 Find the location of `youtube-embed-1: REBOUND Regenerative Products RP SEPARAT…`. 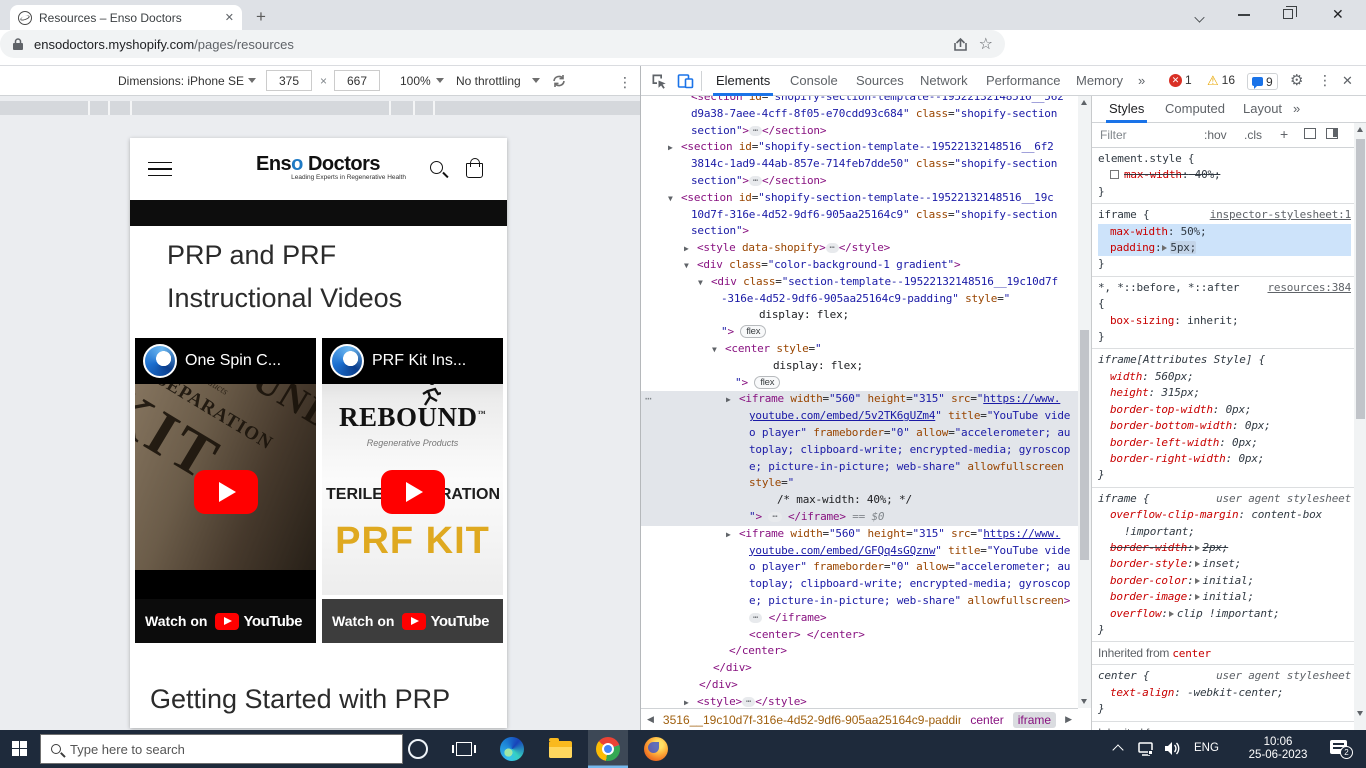

youtube-embed-1: REBOUND Regenerative Products RP SEPARAT… is located at coordinates (225, 490).